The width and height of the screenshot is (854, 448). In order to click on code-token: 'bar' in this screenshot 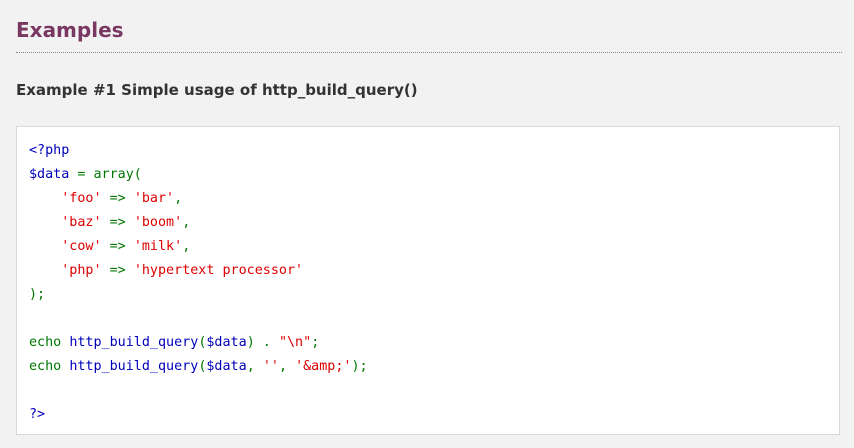, I will do `click(154, 198)`.